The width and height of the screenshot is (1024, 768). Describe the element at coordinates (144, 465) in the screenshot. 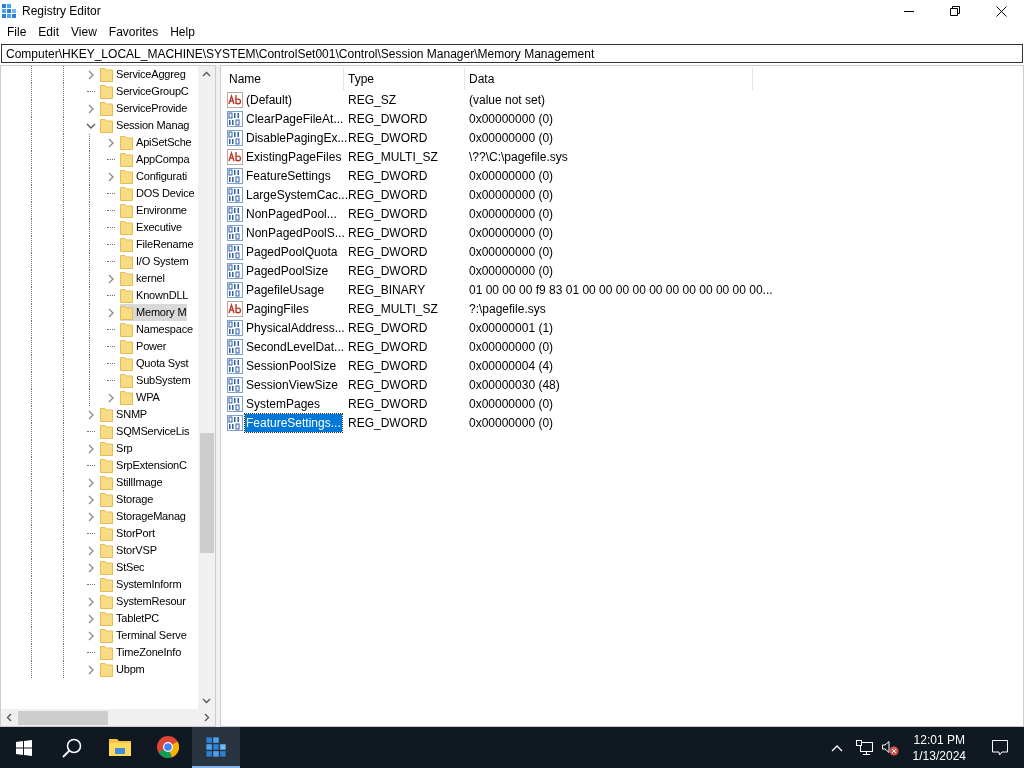

I see `tree-item: SrpExtensionC` at that location.